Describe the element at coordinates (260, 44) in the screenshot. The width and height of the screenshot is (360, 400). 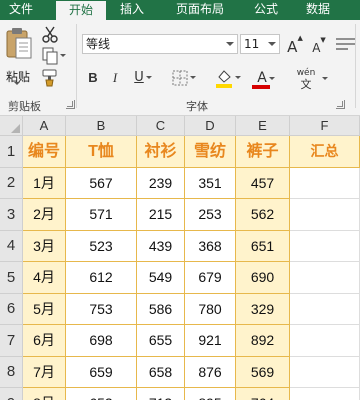
I see `font-size-box: 11` at that location.